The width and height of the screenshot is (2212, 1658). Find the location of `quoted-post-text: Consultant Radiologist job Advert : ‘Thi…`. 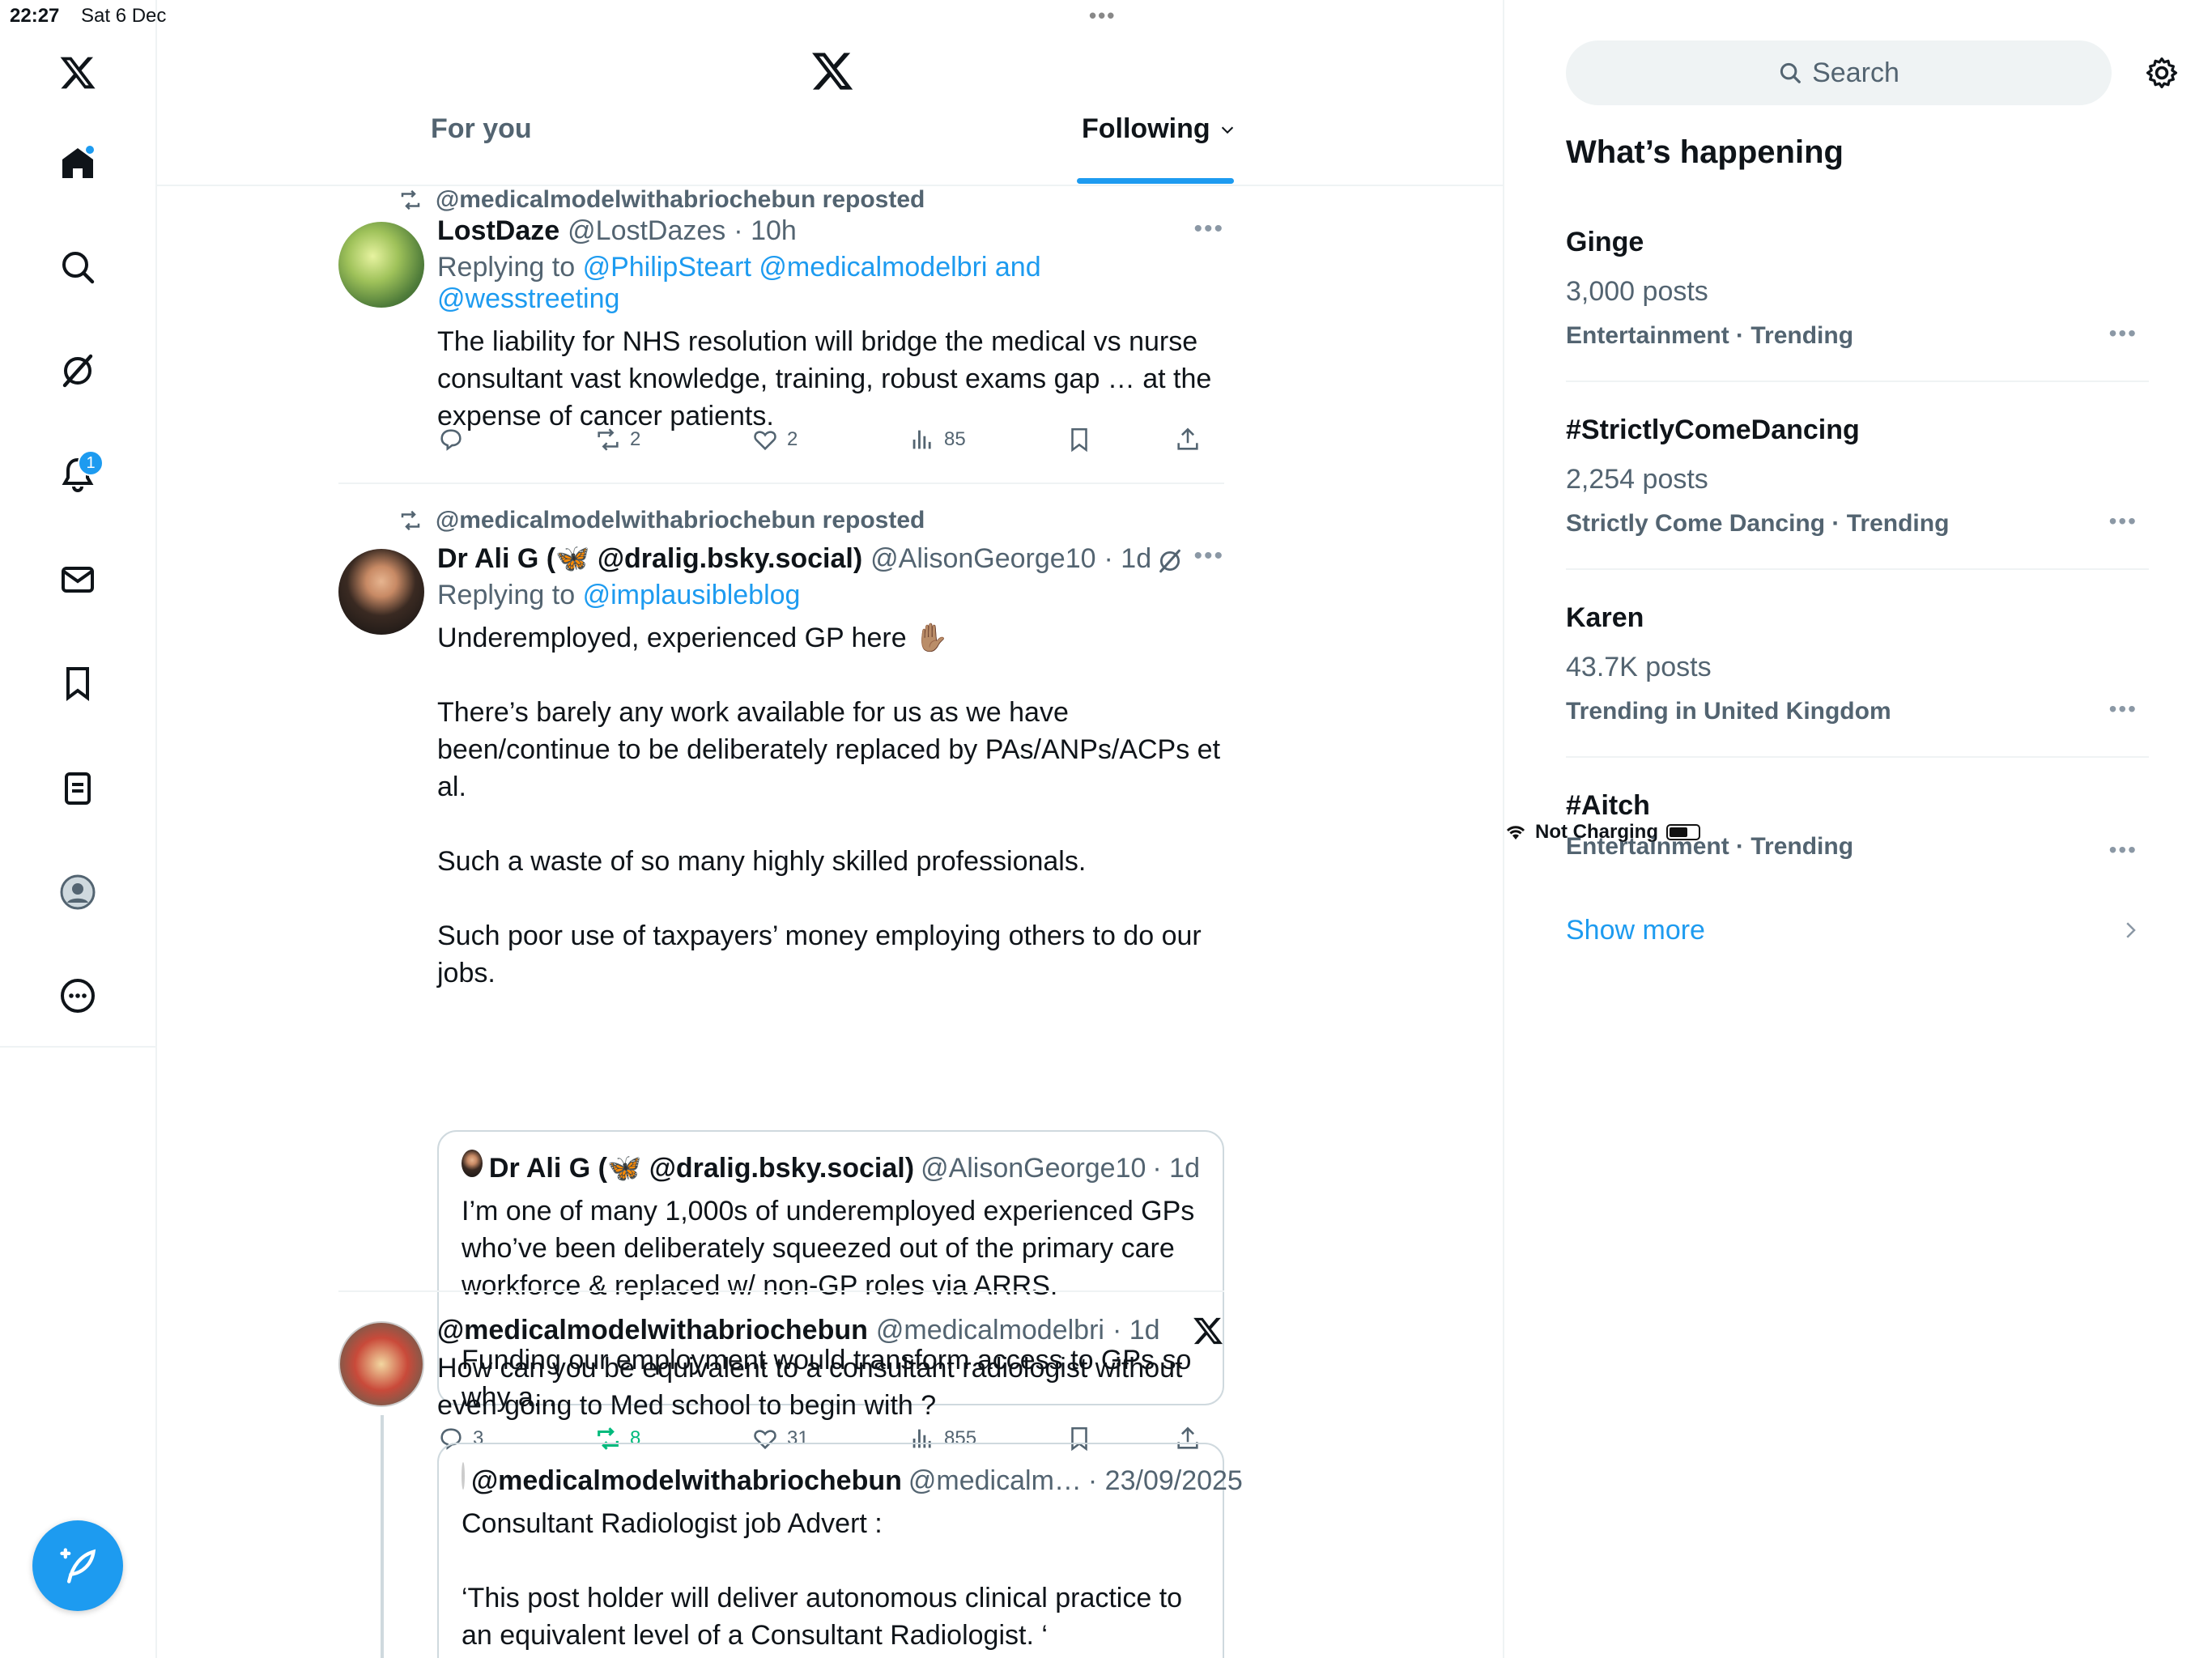

quoted-post-text: Consultant Radiologist job Advert : ‘Thi… is located at coordinates (823, 1579).